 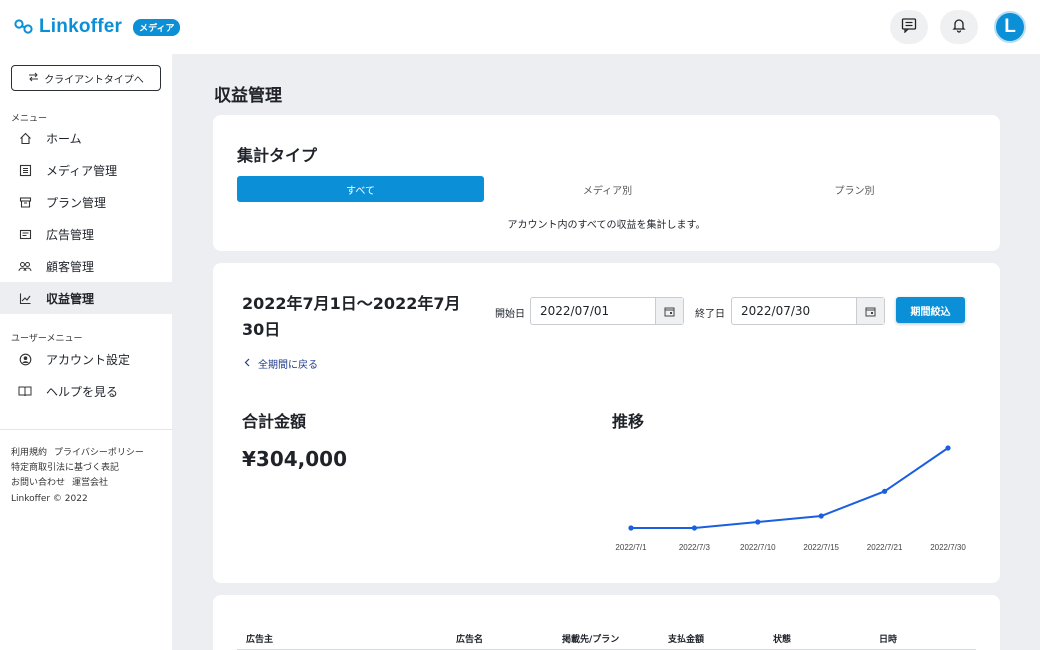 I want to click on commercial-law-link: 特定商取引法に基づく表記, so click(x=65, y=468).